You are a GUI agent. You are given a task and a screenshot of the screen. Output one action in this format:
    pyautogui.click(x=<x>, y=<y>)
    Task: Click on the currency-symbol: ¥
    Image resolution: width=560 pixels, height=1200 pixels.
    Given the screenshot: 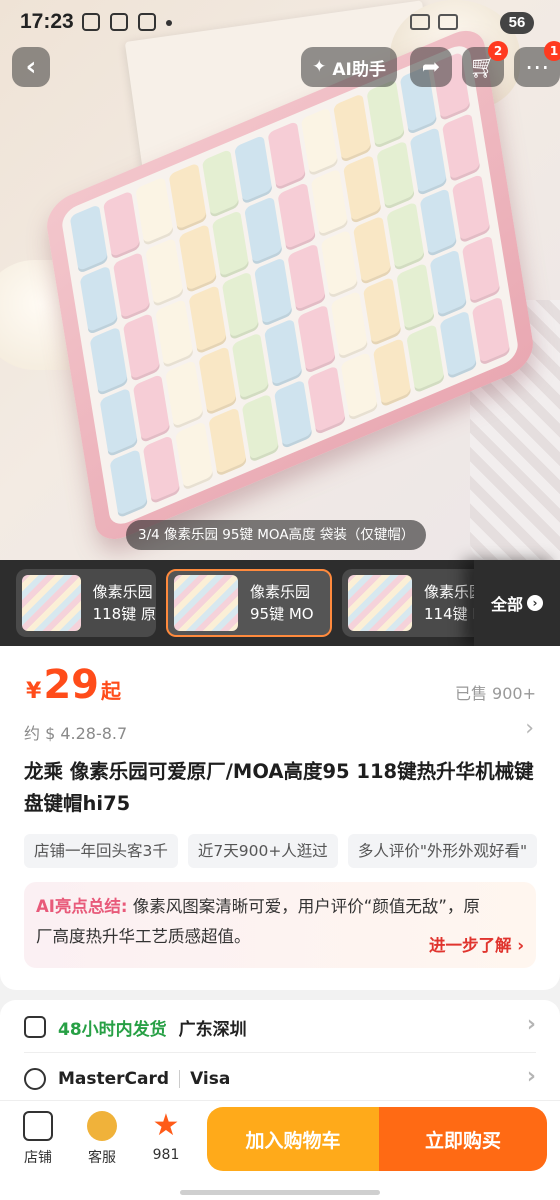 What is the action you would take?
    pyautogui.click(x=34, y=691)
    